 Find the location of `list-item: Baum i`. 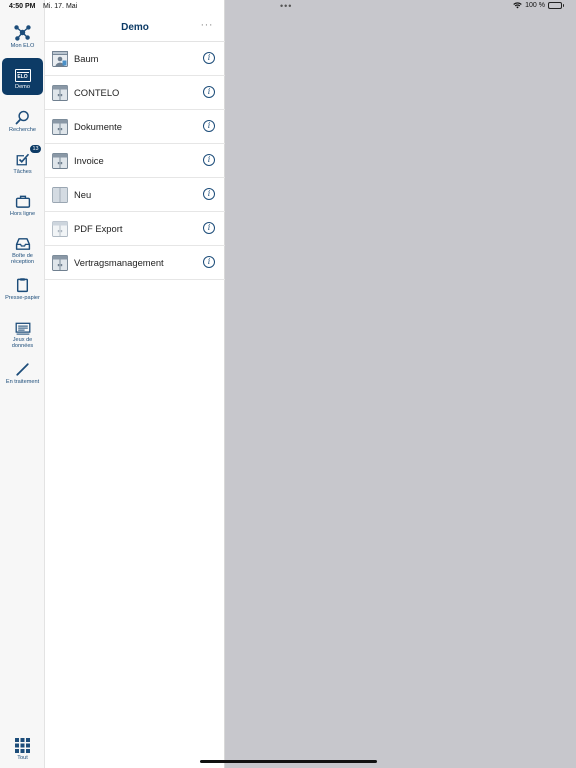

list-item: Baum i is located at coordinates (135, 59).